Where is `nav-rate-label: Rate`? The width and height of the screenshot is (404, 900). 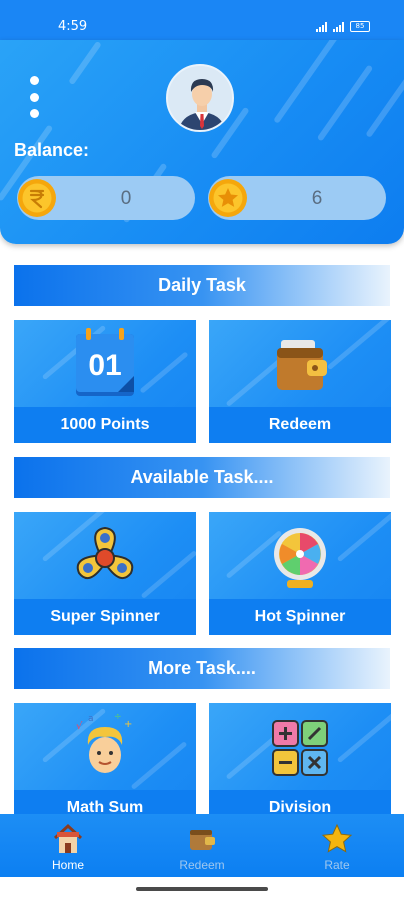
nav-rate-label: Rate is located at coordinates (337, 865).